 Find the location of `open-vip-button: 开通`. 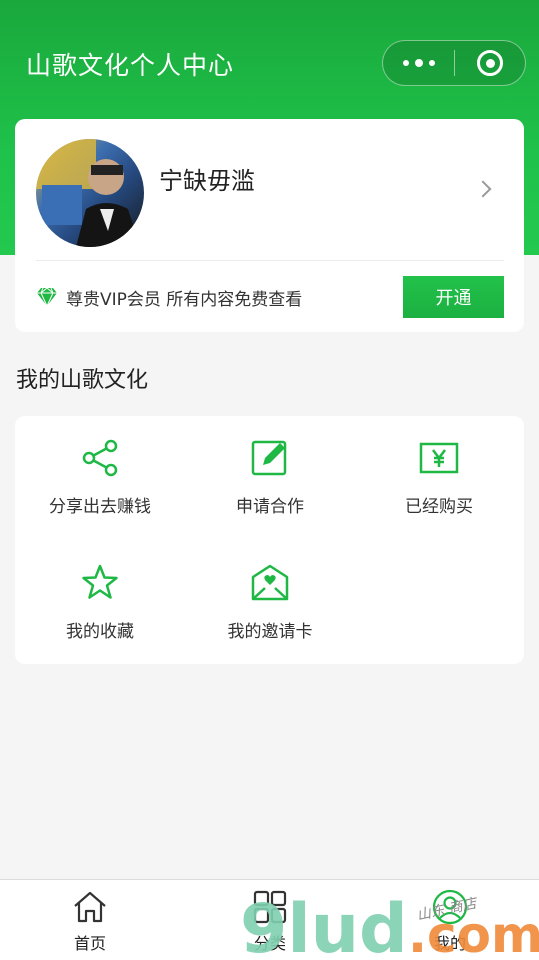

open-vip-button: 开通 is located at coordinates (453, 297).